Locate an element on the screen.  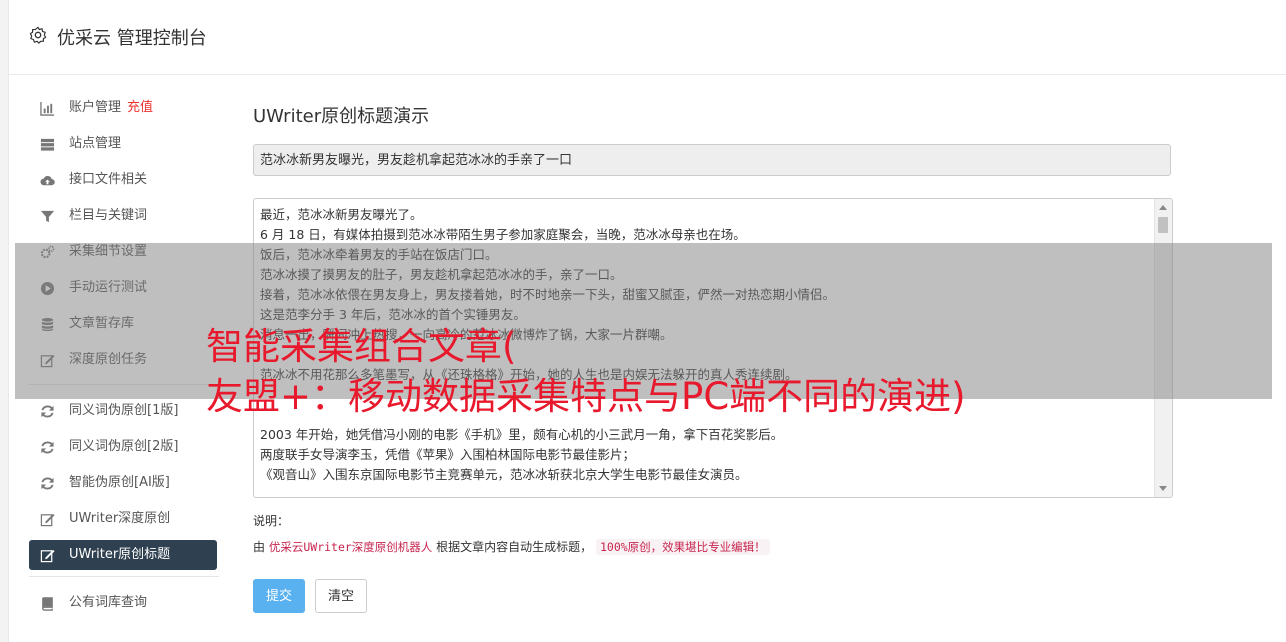
sidebar-item-label: 账户管理 is located at coordinates (95, 107).